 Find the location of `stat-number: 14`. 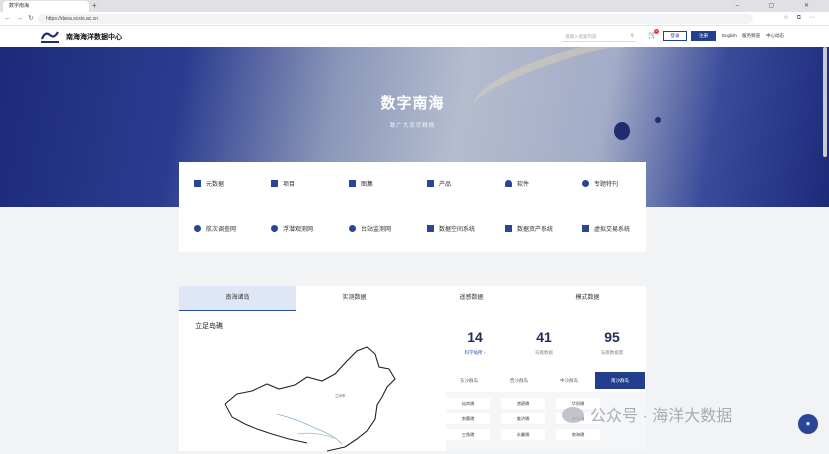

stat-number: 14 is located at coordinates (475, 337).